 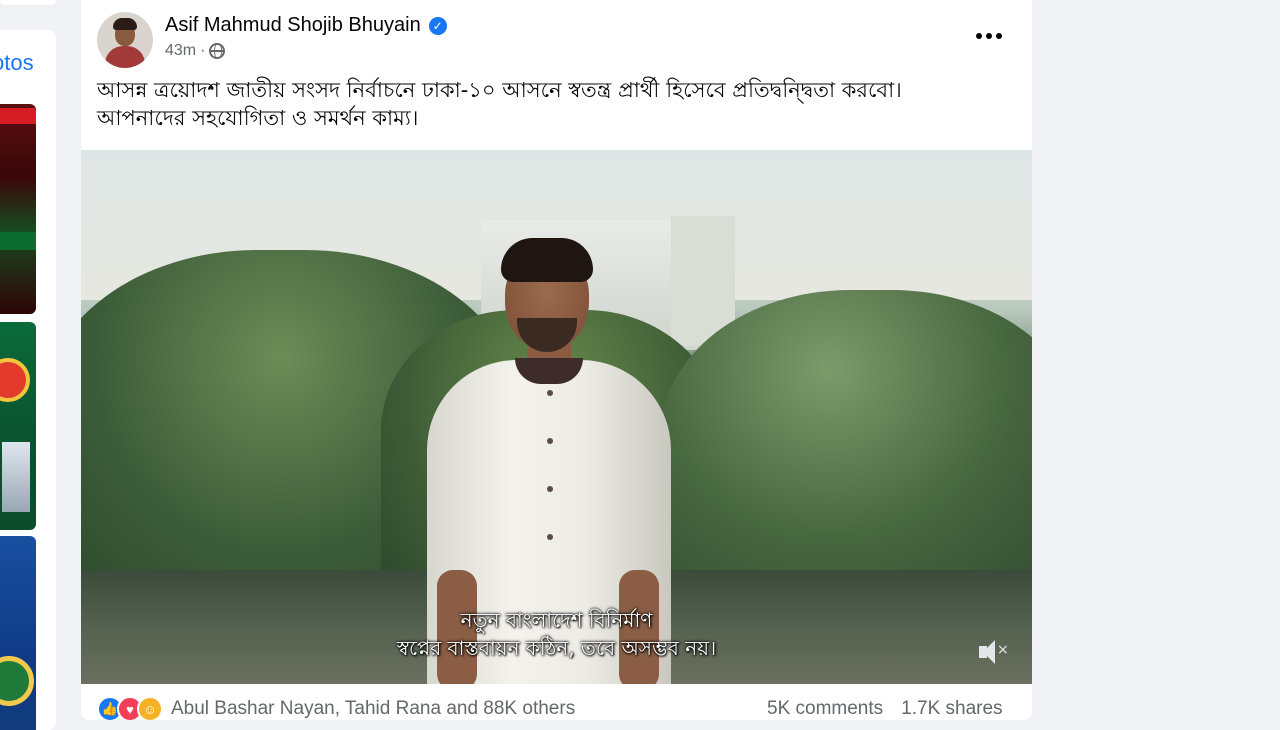 What do you see at coordinates (550, 465) in the screenshot?
I see `video-person-buttons` at bounding box center [550, 465].